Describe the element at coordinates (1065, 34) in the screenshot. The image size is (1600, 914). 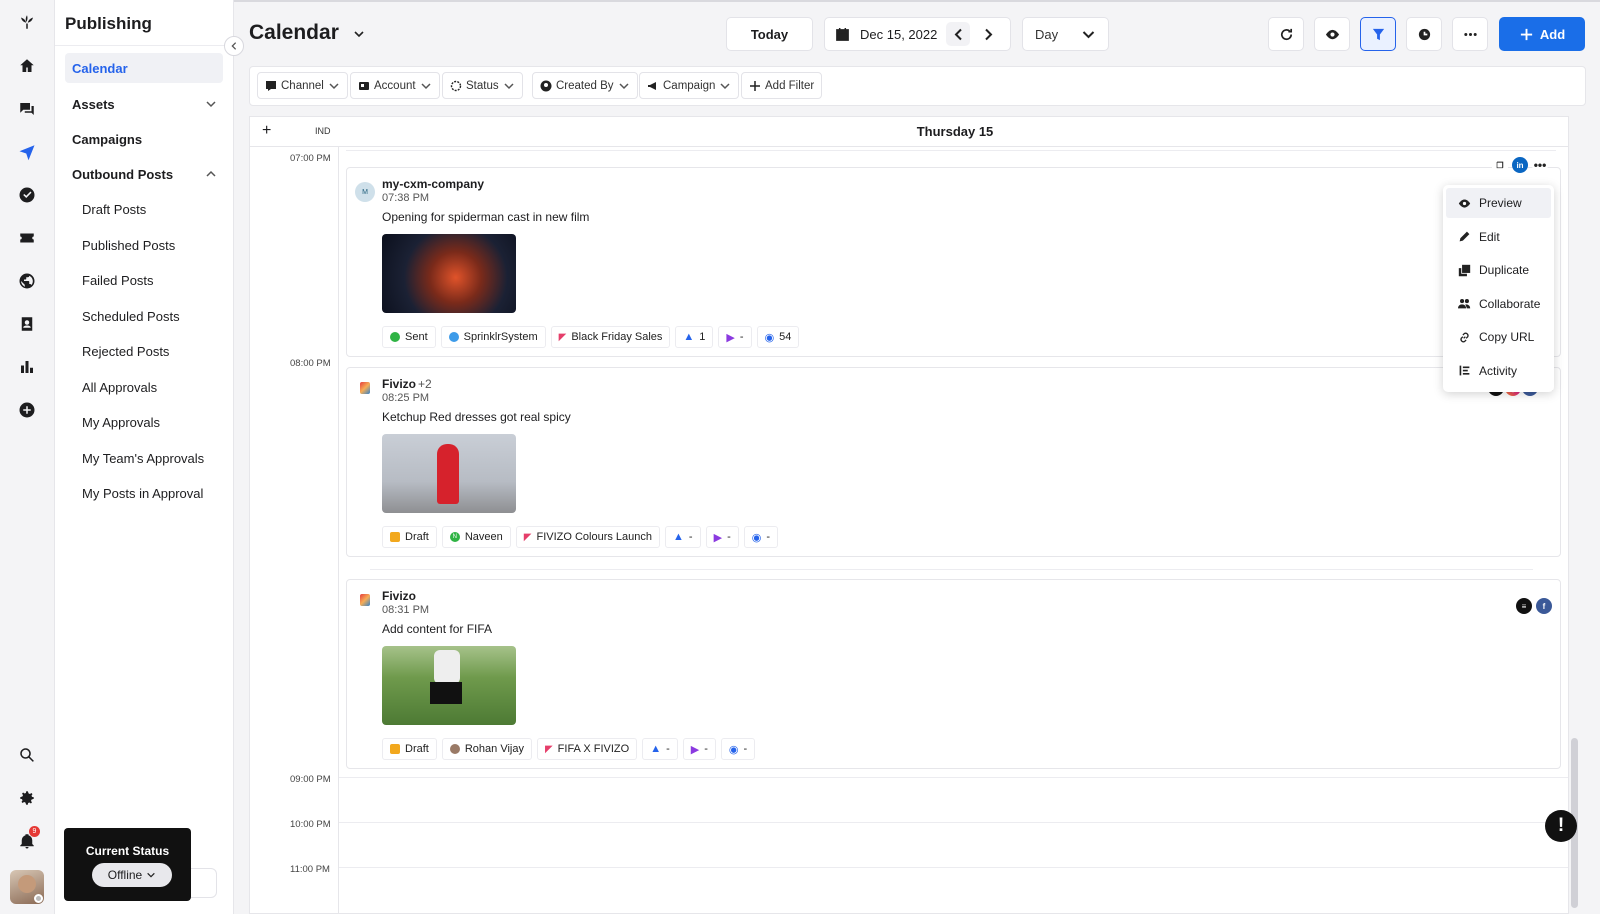
I see `view-select: Day` at that location.